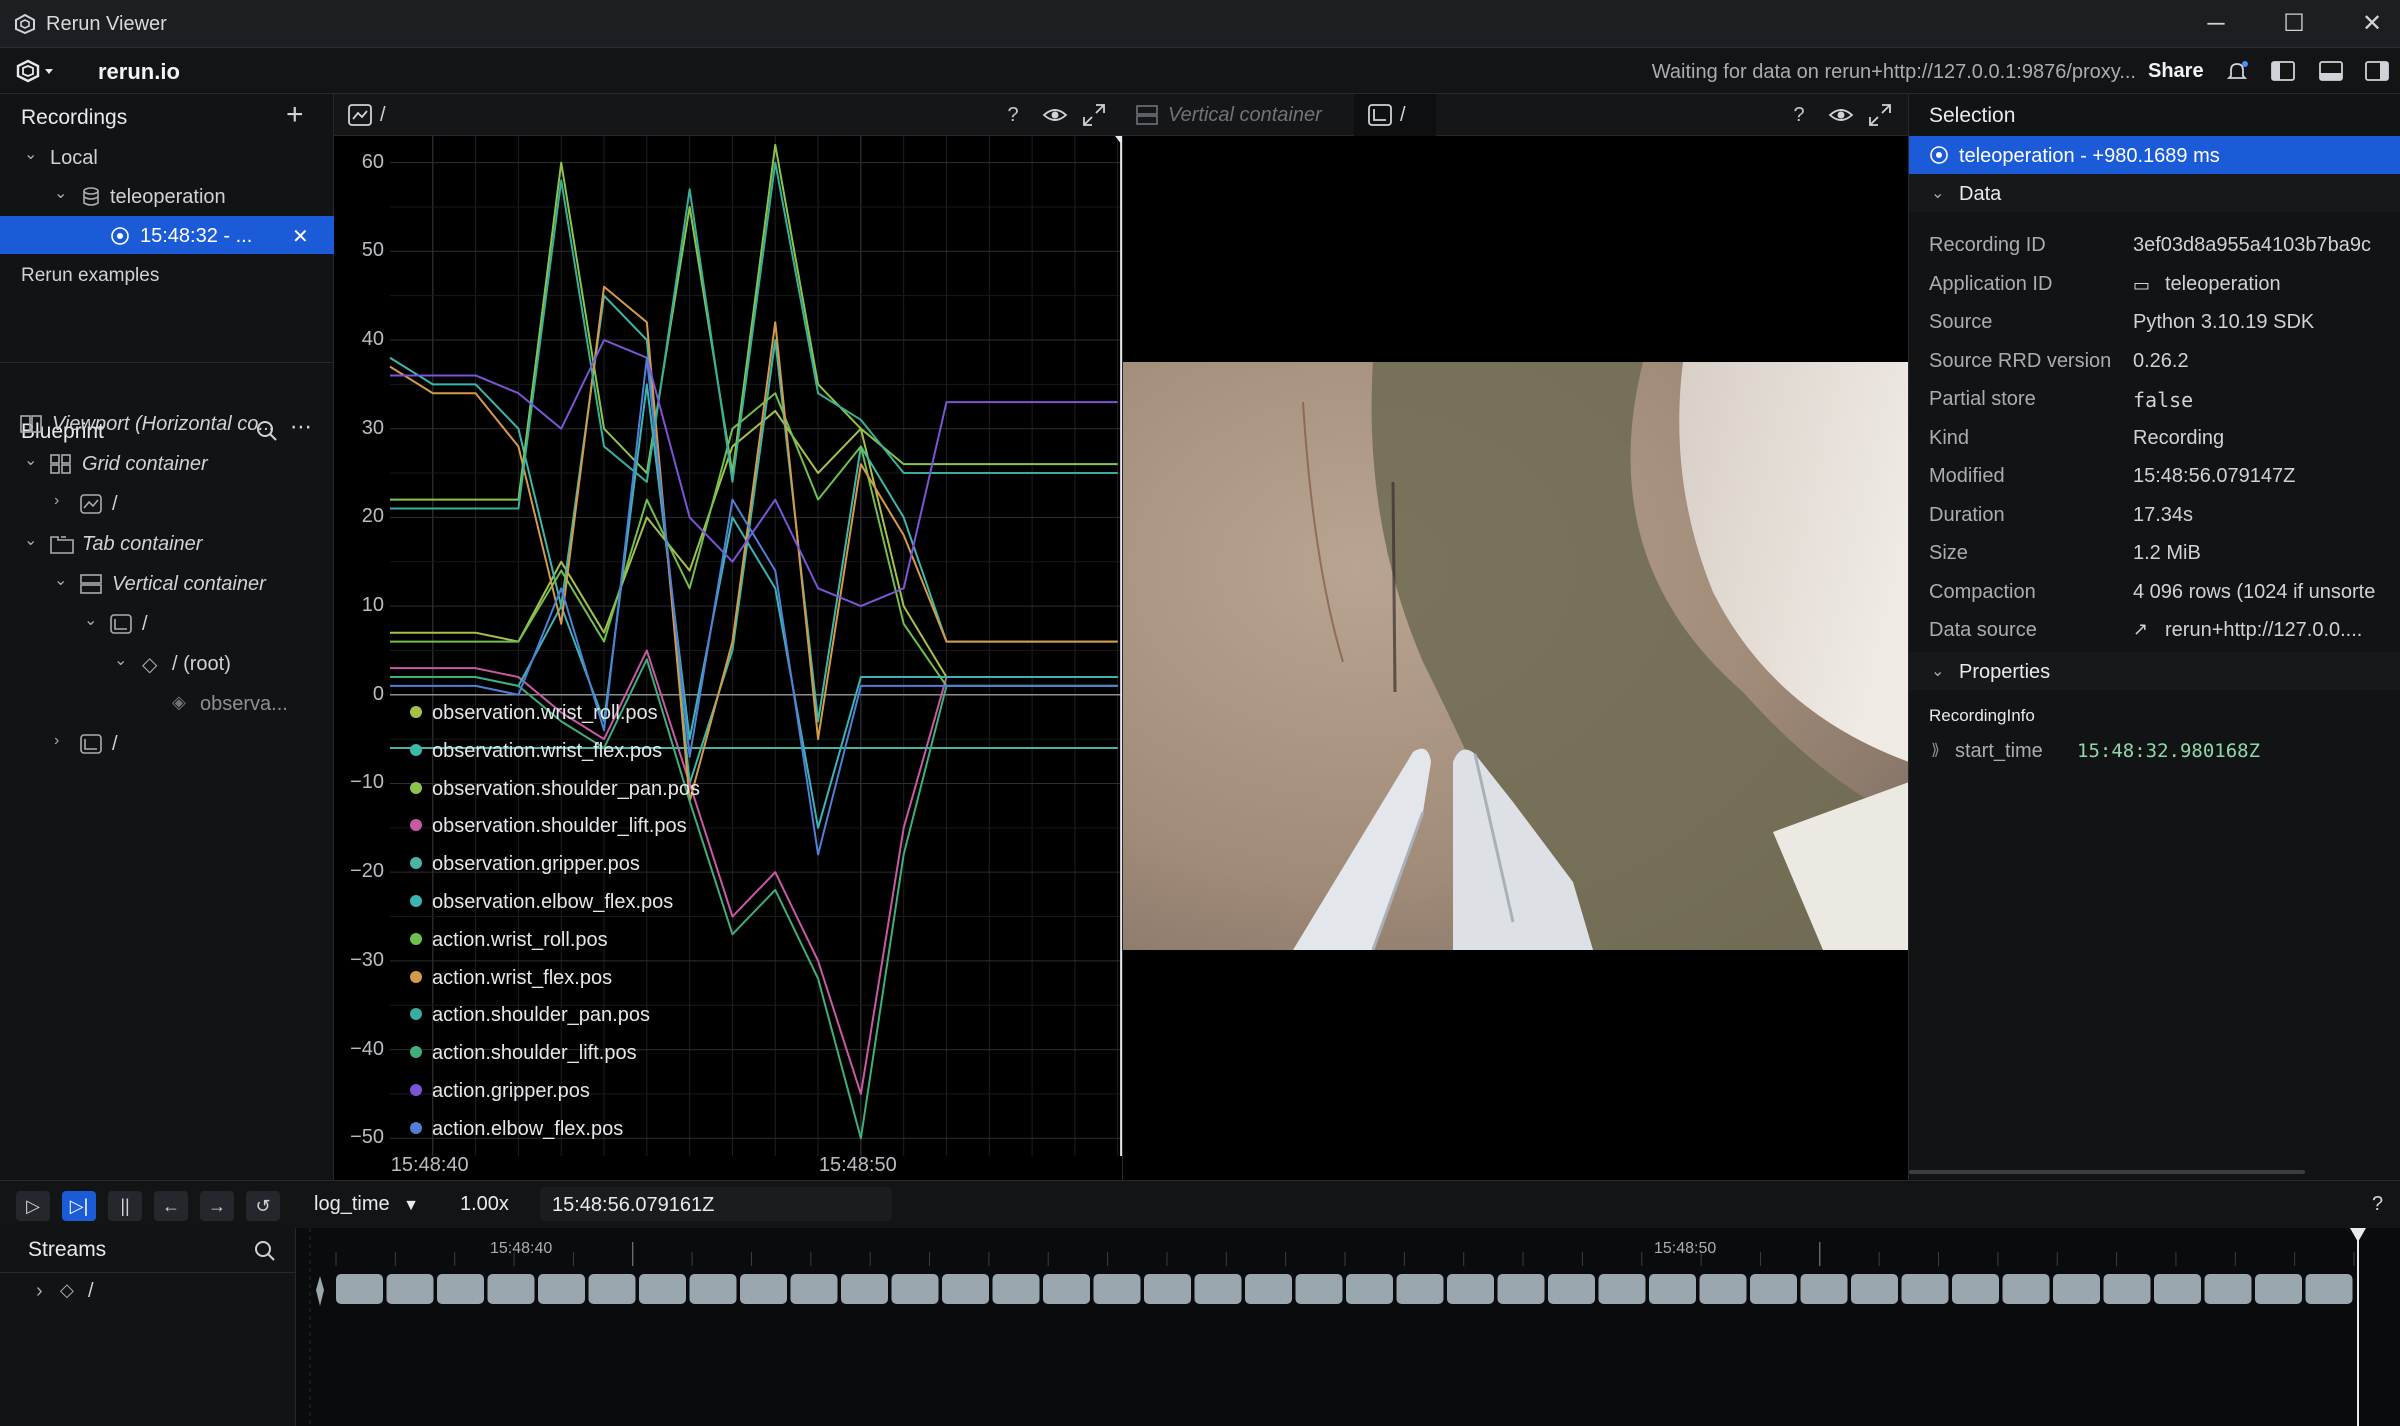  What do you see at coordinates (516, 1129) in the screenshot?
I see `legend-item: action.elbow_flex.pos` at bounding box center [516, 1129].